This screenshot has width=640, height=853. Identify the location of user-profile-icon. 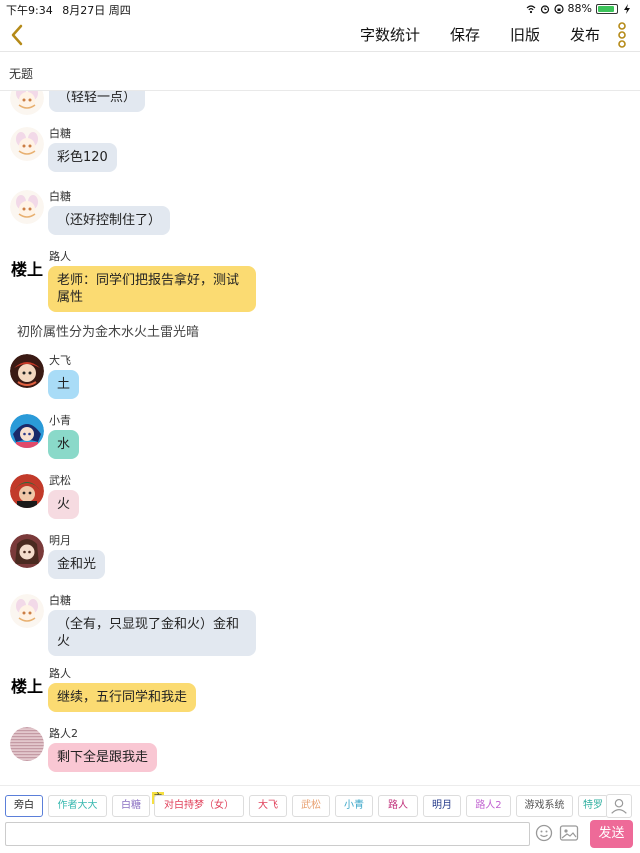
(619, 806).